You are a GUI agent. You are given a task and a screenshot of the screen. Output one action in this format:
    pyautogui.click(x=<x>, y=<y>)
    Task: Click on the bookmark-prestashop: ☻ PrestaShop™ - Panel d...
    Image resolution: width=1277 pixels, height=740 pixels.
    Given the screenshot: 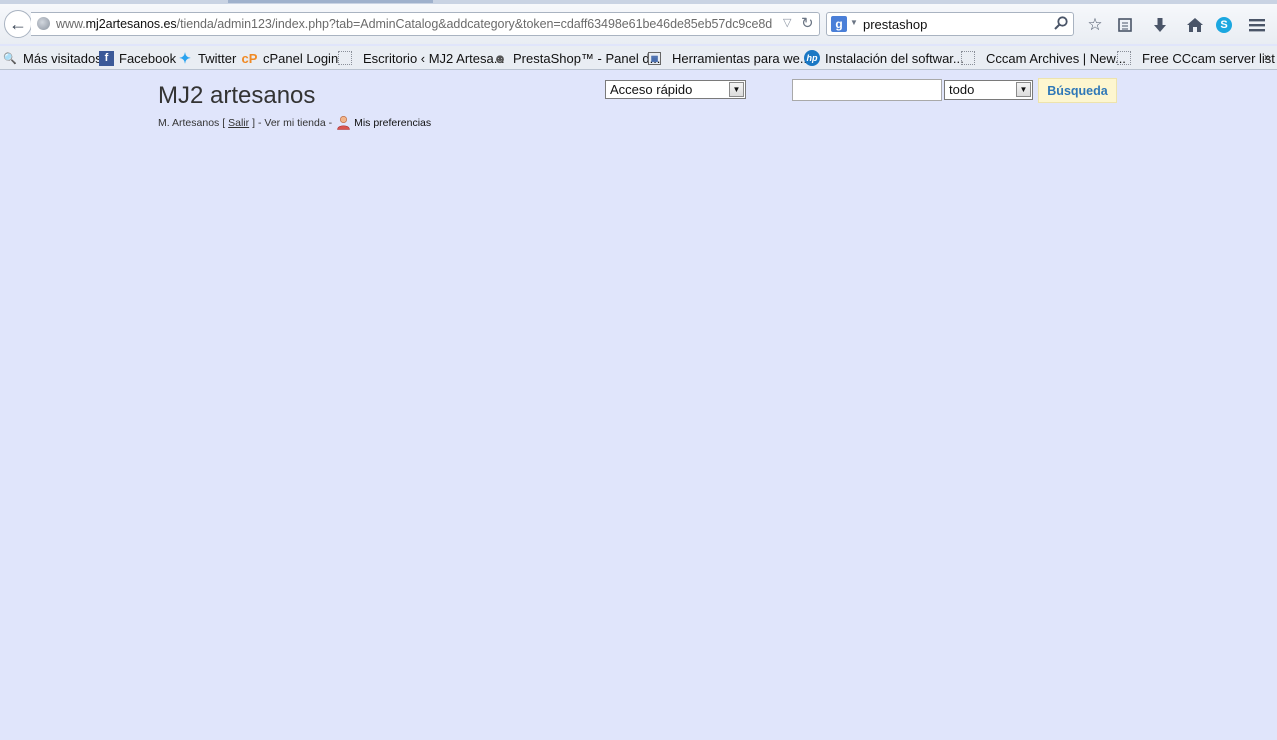 What is the action you would take?
    pyautogui.click(x=576, y=58)
    